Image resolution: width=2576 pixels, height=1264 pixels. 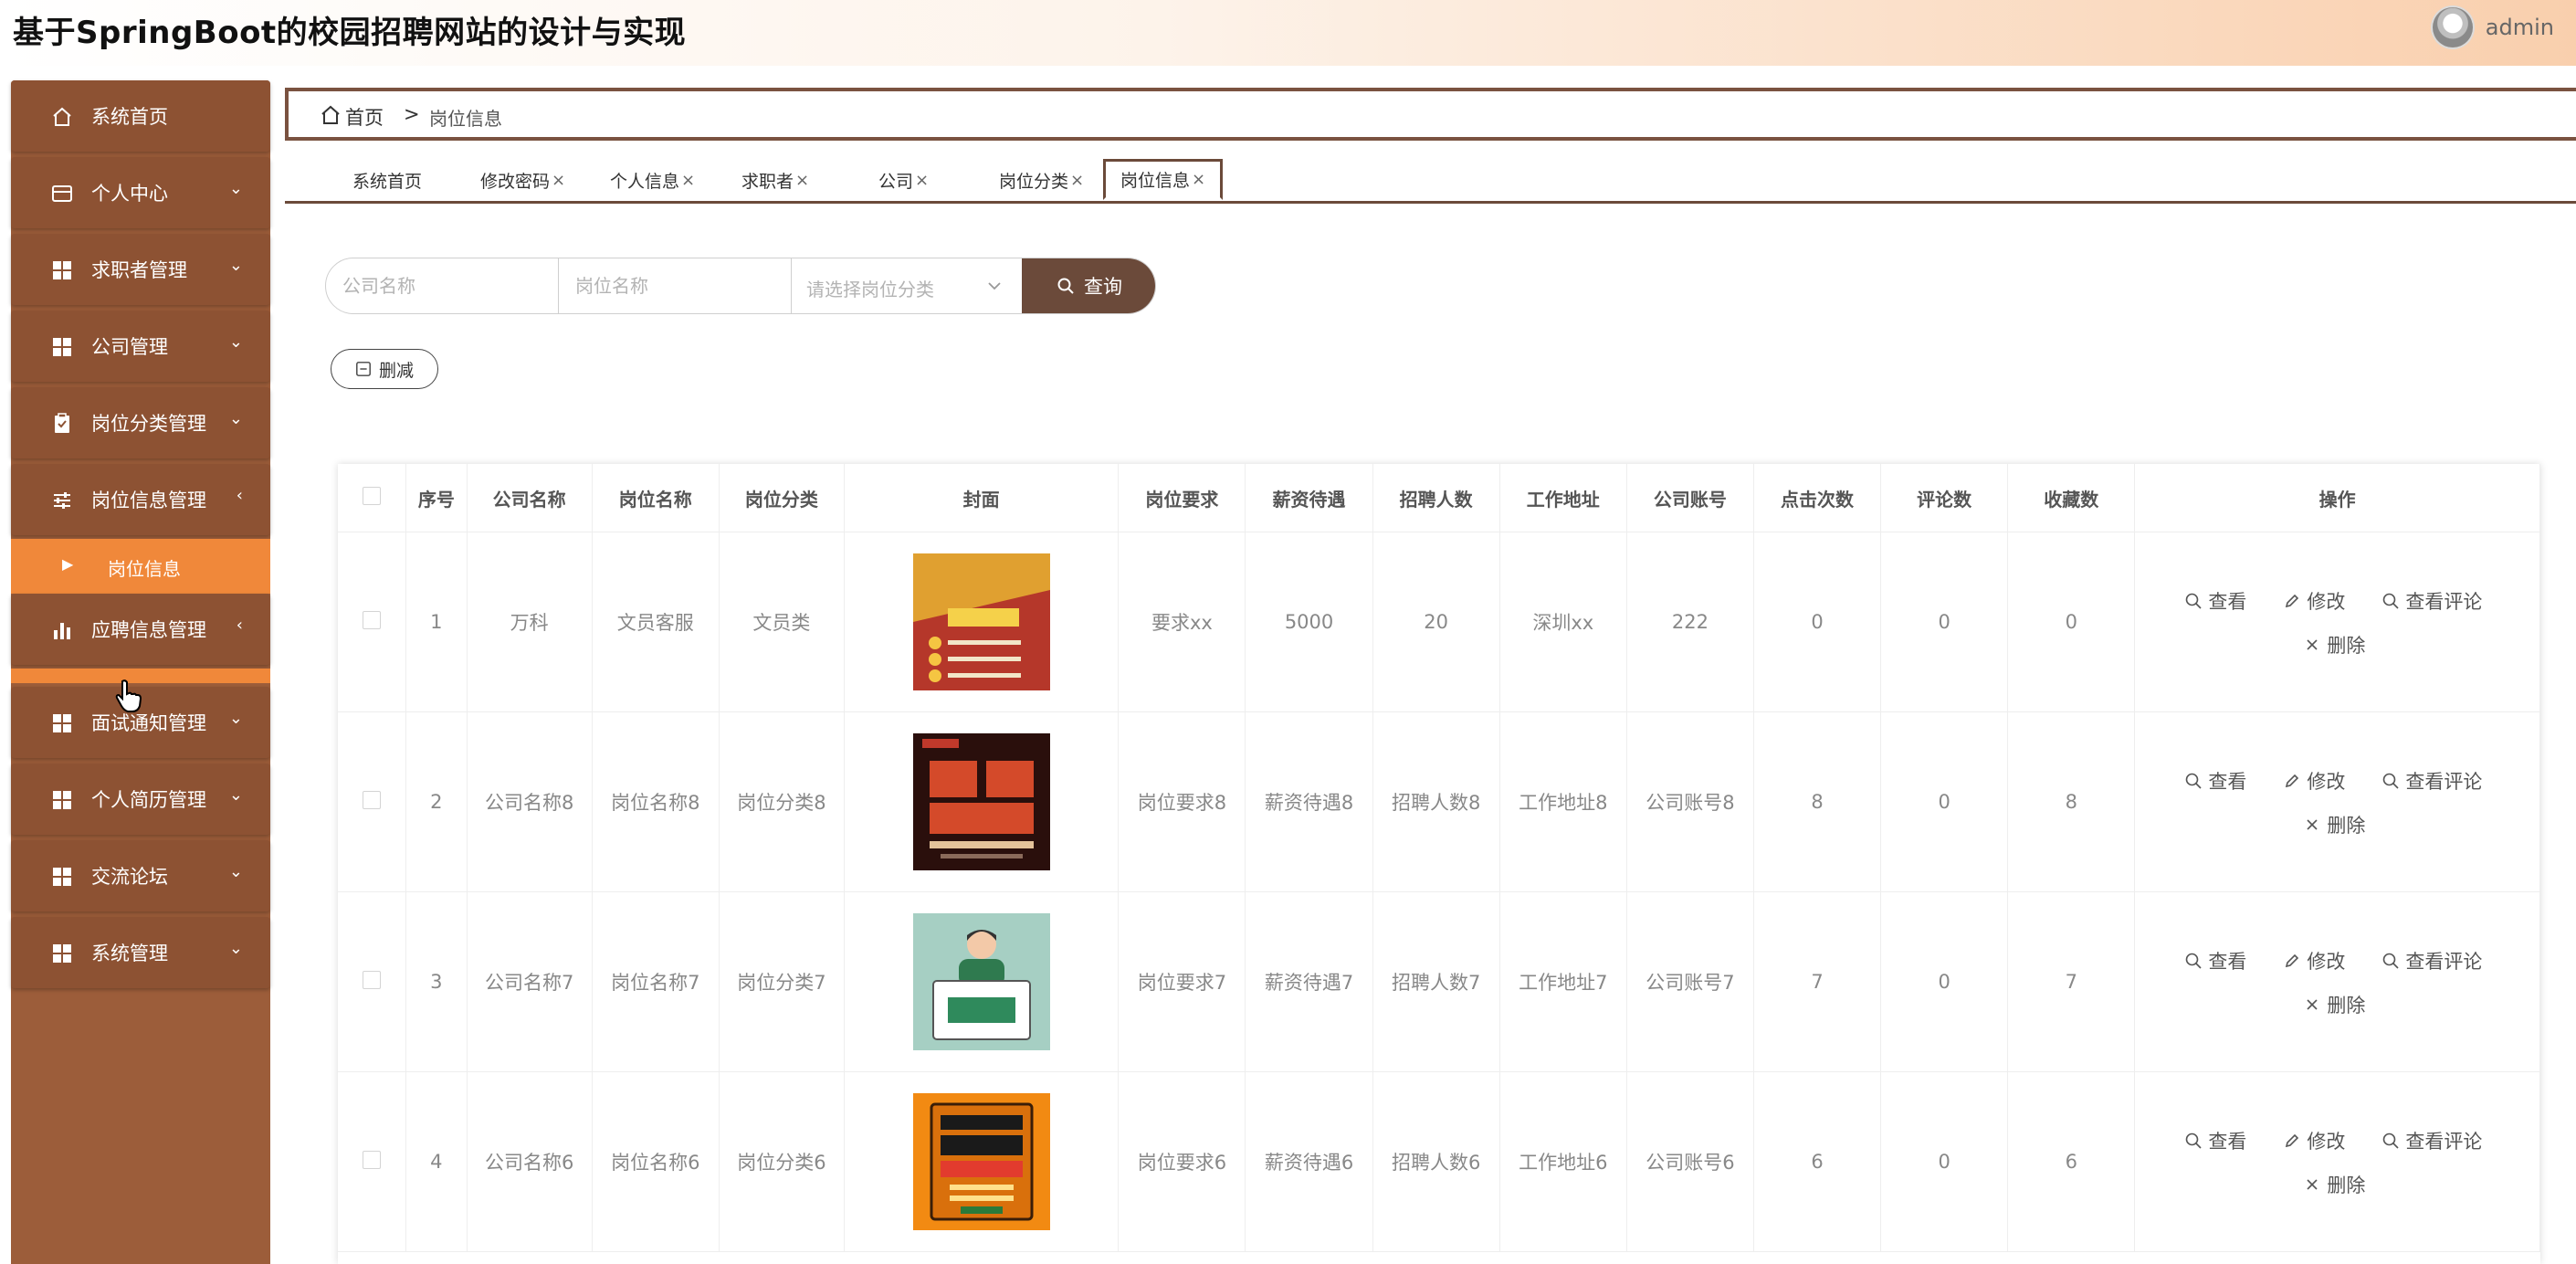 I want to click on position-category-select: 请选择岗位分类, so click(x=907, y=286).